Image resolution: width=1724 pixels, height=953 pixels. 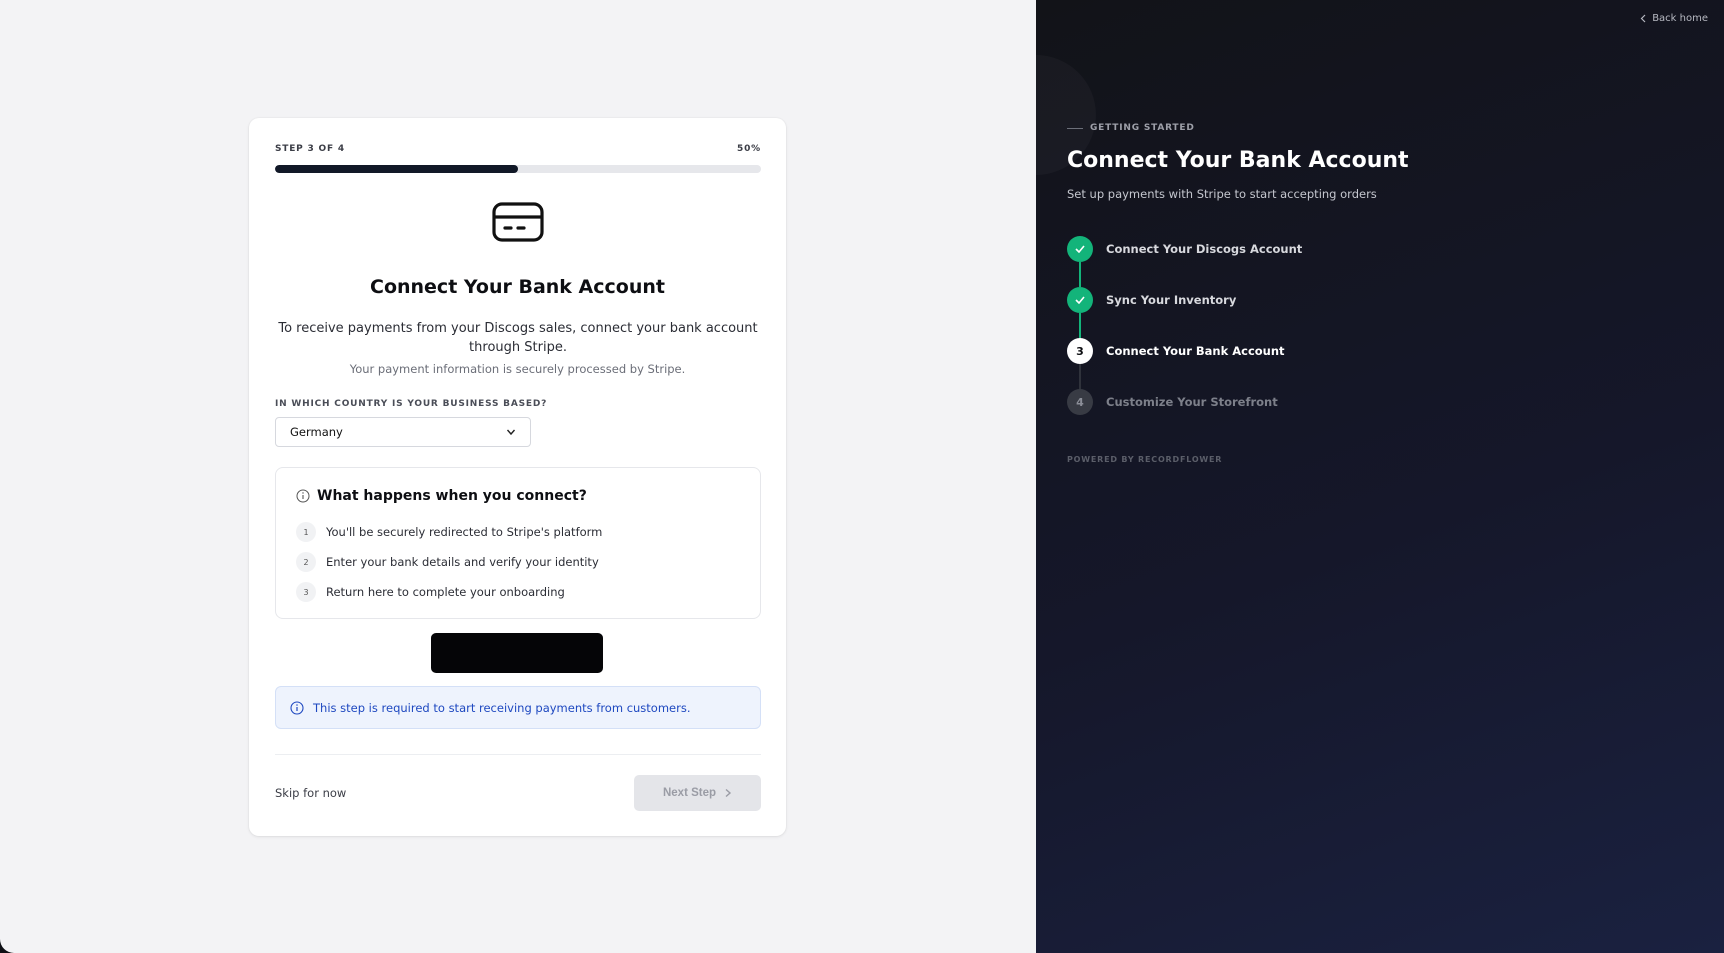 What do you see at coordinates (689, 793) in the screenshot?
I see `next-step-label: Next Step` at bounding box center [689, 793].